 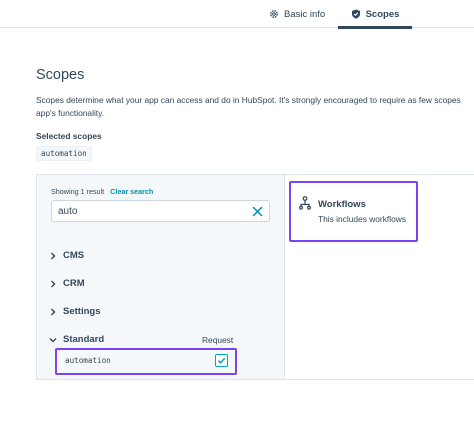 I want to click on check-icon, so click(x=221, y=360).